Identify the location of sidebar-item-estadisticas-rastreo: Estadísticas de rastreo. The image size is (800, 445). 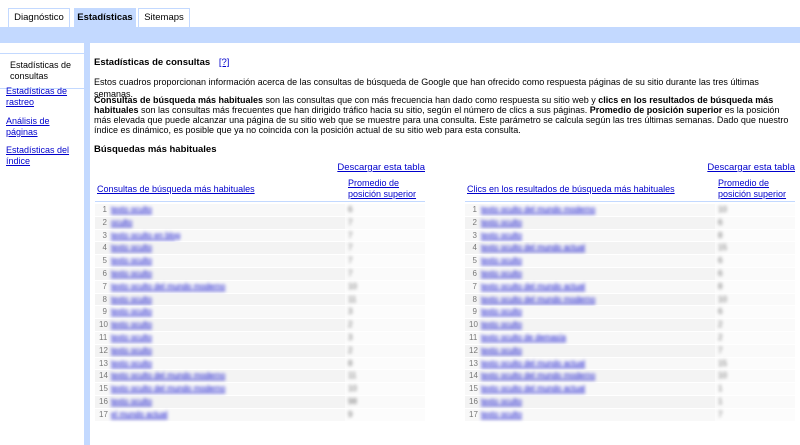
(44, 97).